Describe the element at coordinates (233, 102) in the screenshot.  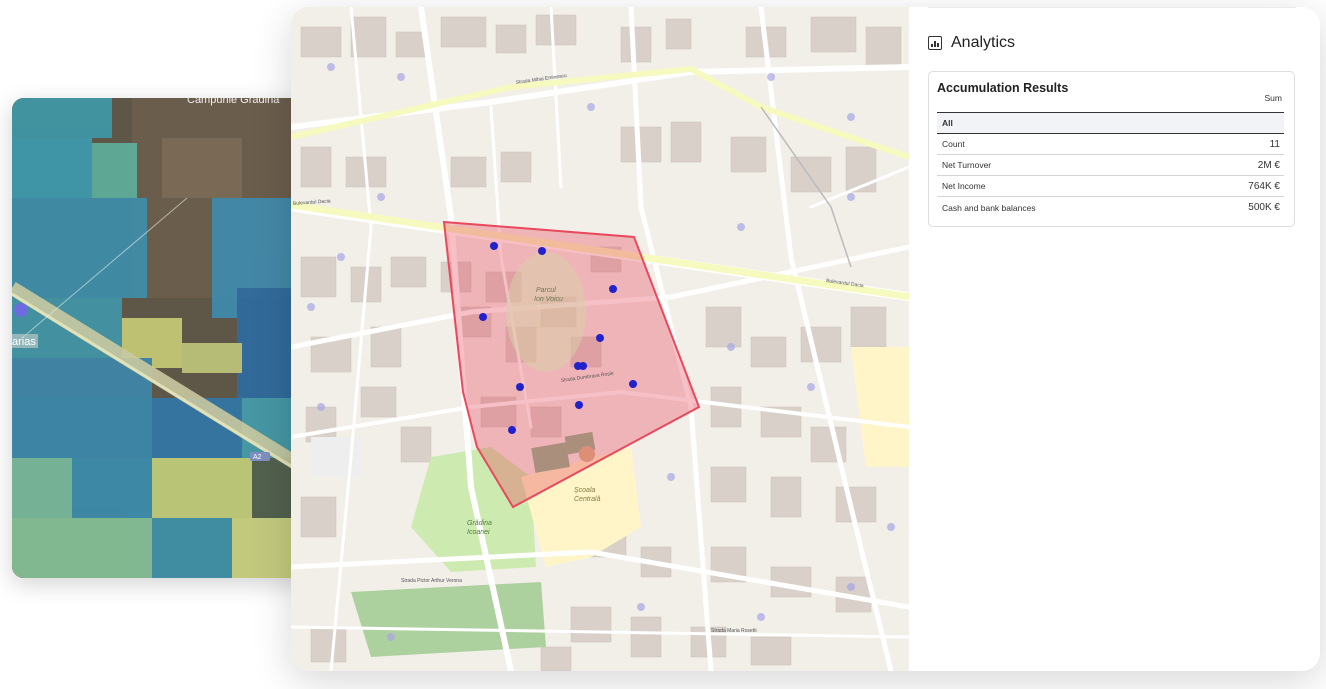
I see `satellite-place-label: Campurile Gradina` at that location.